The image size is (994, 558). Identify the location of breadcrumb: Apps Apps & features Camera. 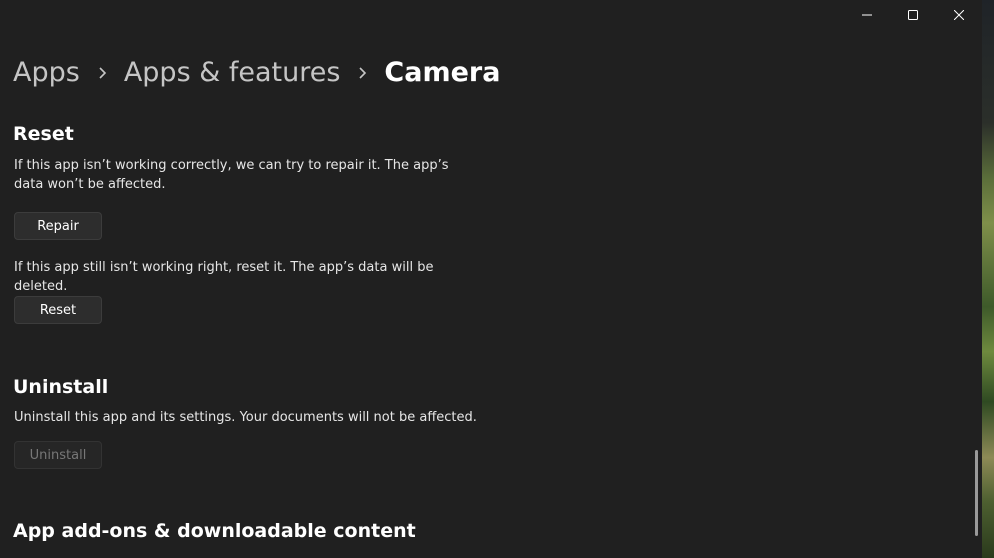
(256, 73).